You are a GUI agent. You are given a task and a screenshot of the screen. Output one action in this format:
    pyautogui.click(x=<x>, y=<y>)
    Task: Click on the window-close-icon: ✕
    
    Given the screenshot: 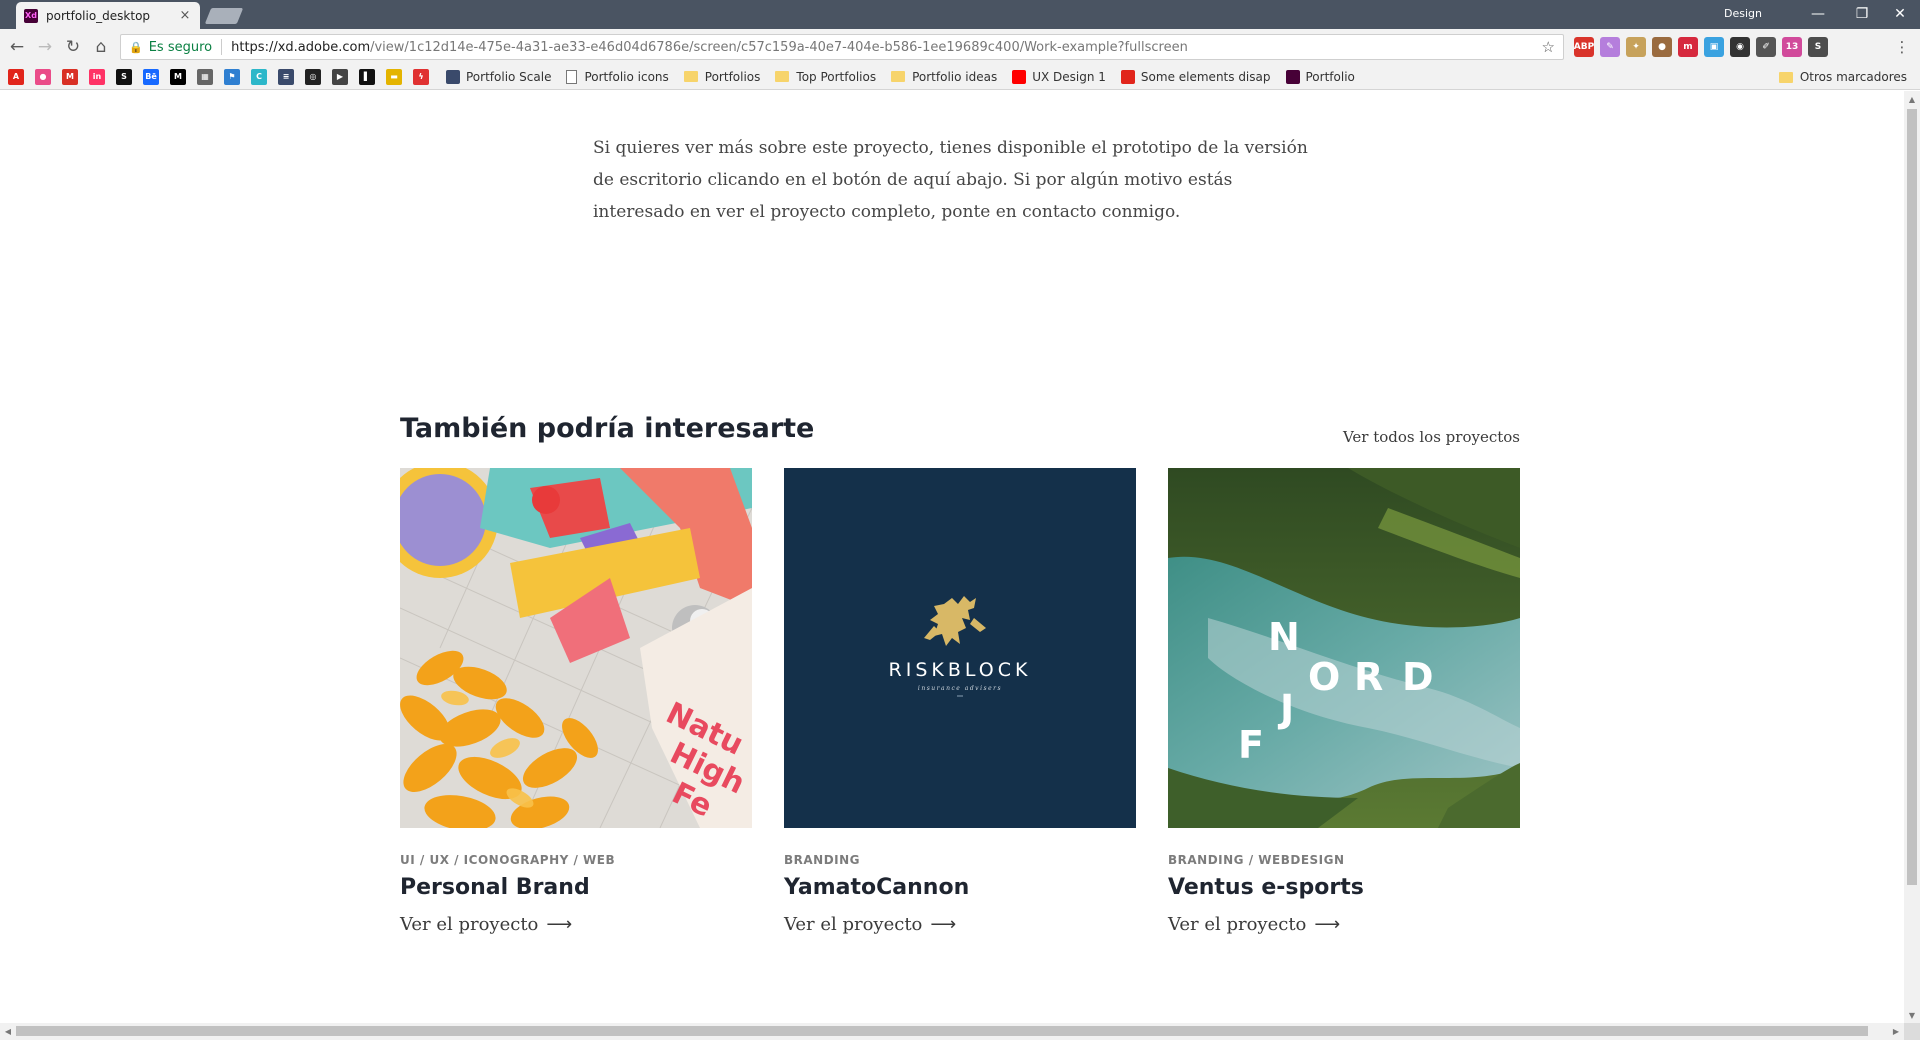 What is the action you would take?
    pyautogui.click(x=1900, y=14)
    